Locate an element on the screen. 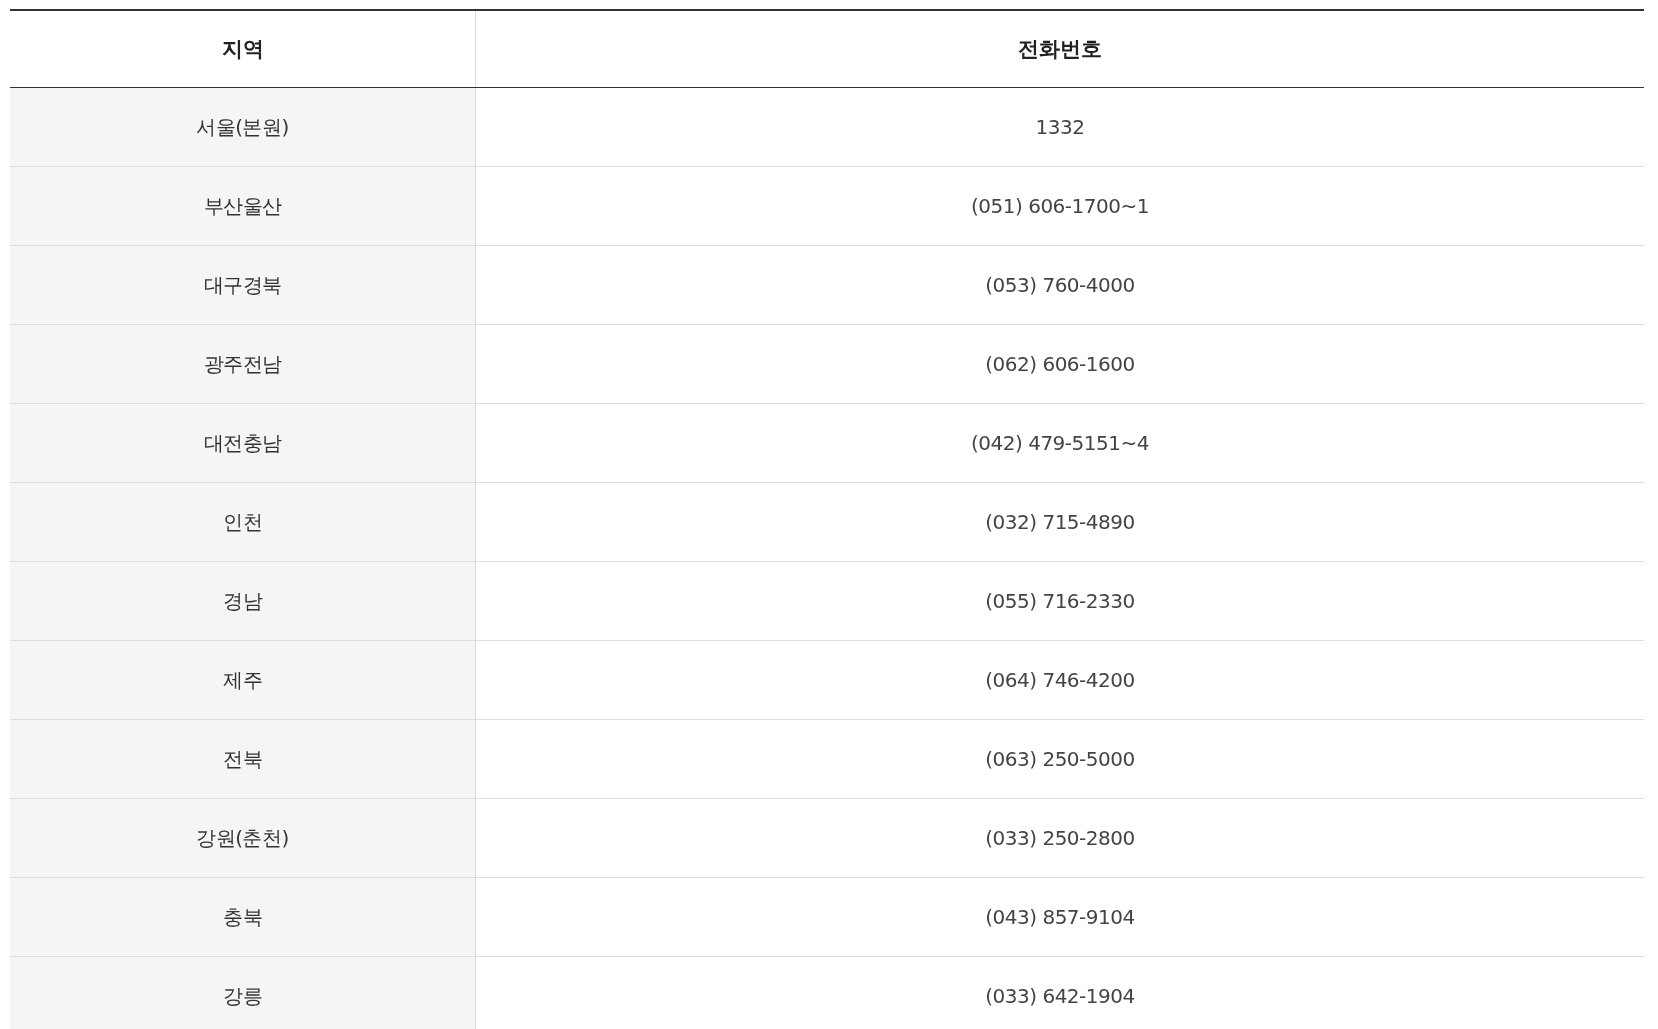  phone-cell: (055) 716-2330 is located at coordinates (1059, 601).